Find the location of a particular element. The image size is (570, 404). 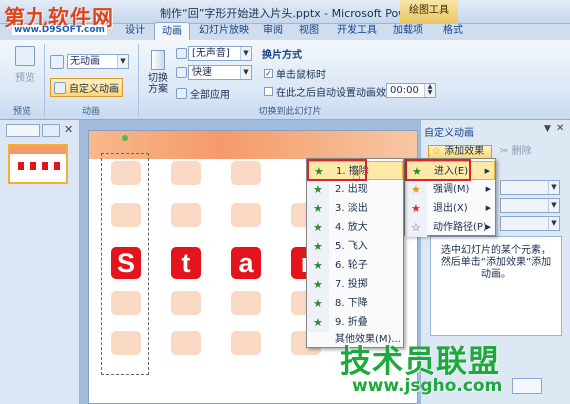

preview-button: 预览 is located at coordinates (25, 65).